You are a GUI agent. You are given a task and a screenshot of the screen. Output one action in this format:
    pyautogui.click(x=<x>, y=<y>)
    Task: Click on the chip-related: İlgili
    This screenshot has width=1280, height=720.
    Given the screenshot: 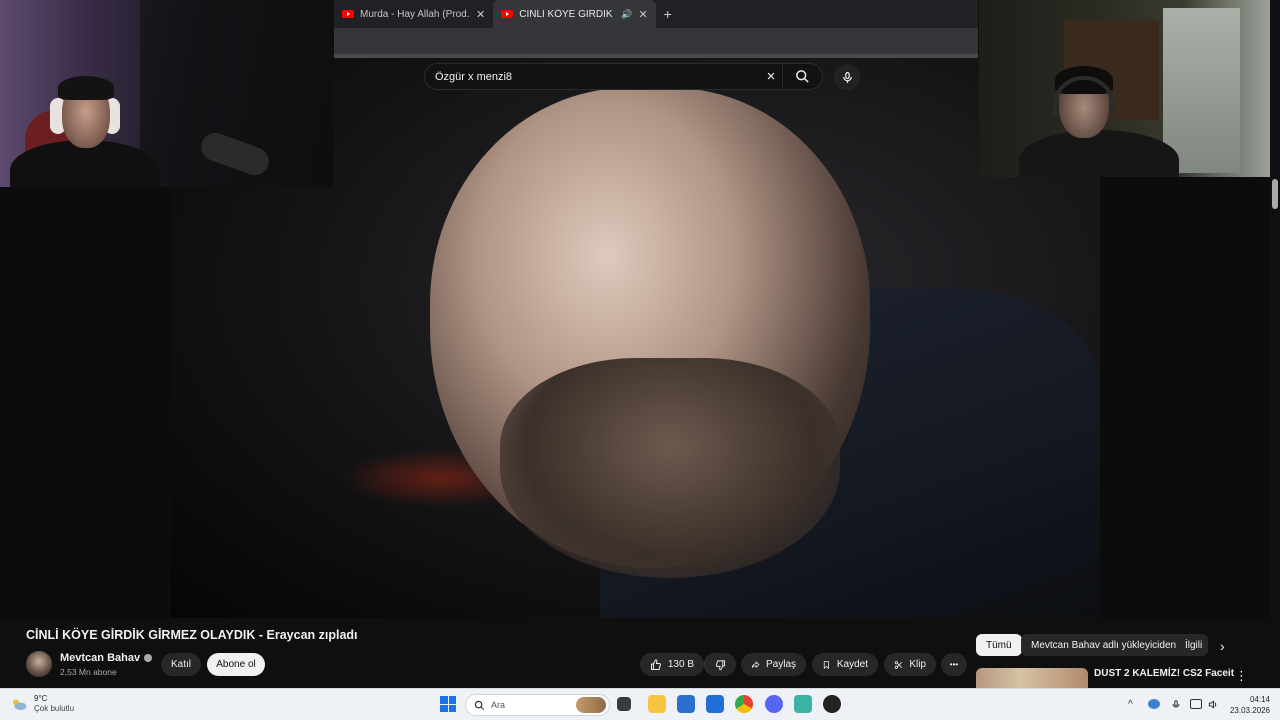 What is the action you would take?
    pyautogui.click(x=1193, y=645)
    